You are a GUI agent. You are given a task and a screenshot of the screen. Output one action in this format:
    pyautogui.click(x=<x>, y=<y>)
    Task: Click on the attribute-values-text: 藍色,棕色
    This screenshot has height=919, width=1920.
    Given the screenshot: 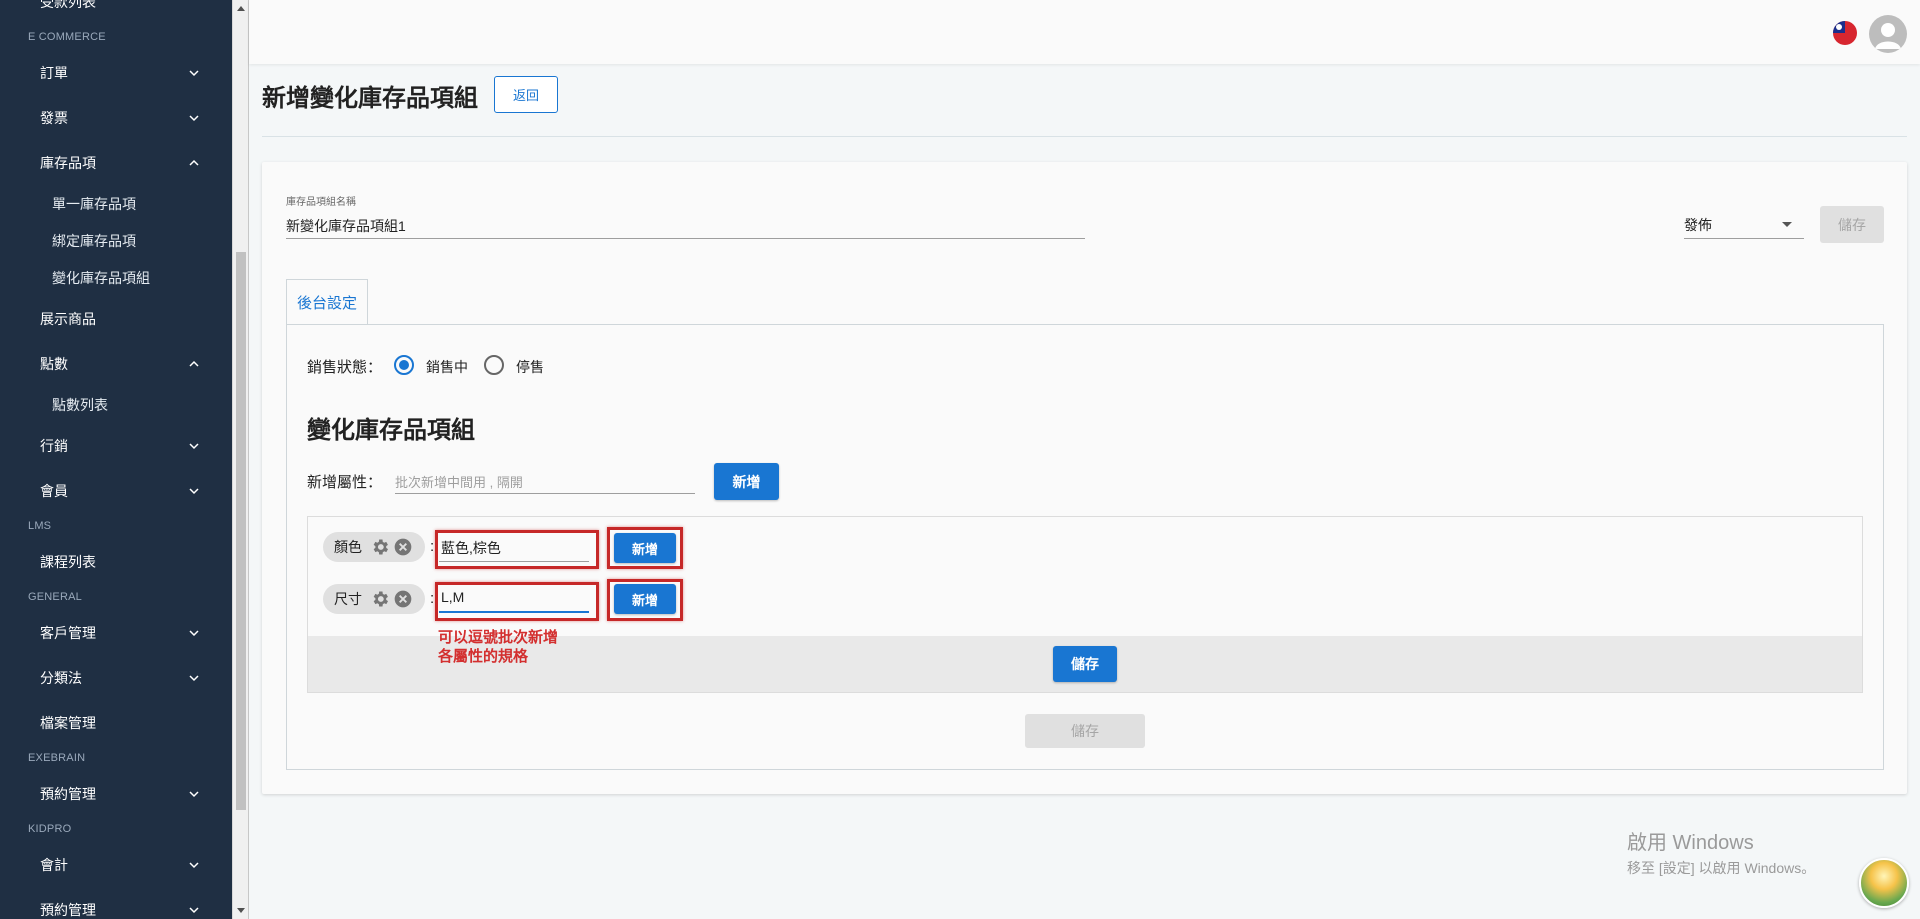 What is the action you would take?
    pyautogui.click(x=471, y=548)
    